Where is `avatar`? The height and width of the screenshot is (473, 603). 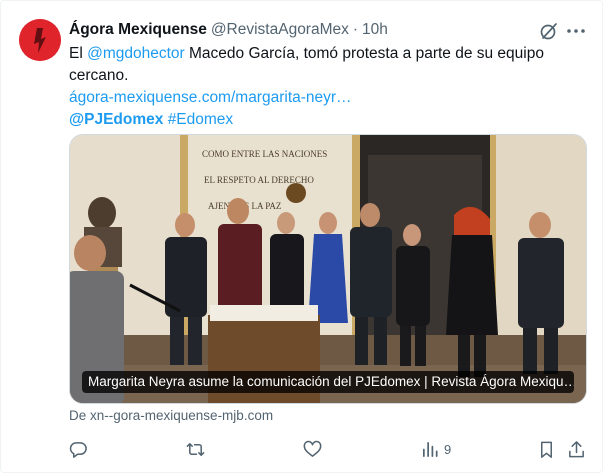
avatar is located at coordinates (40, 40).